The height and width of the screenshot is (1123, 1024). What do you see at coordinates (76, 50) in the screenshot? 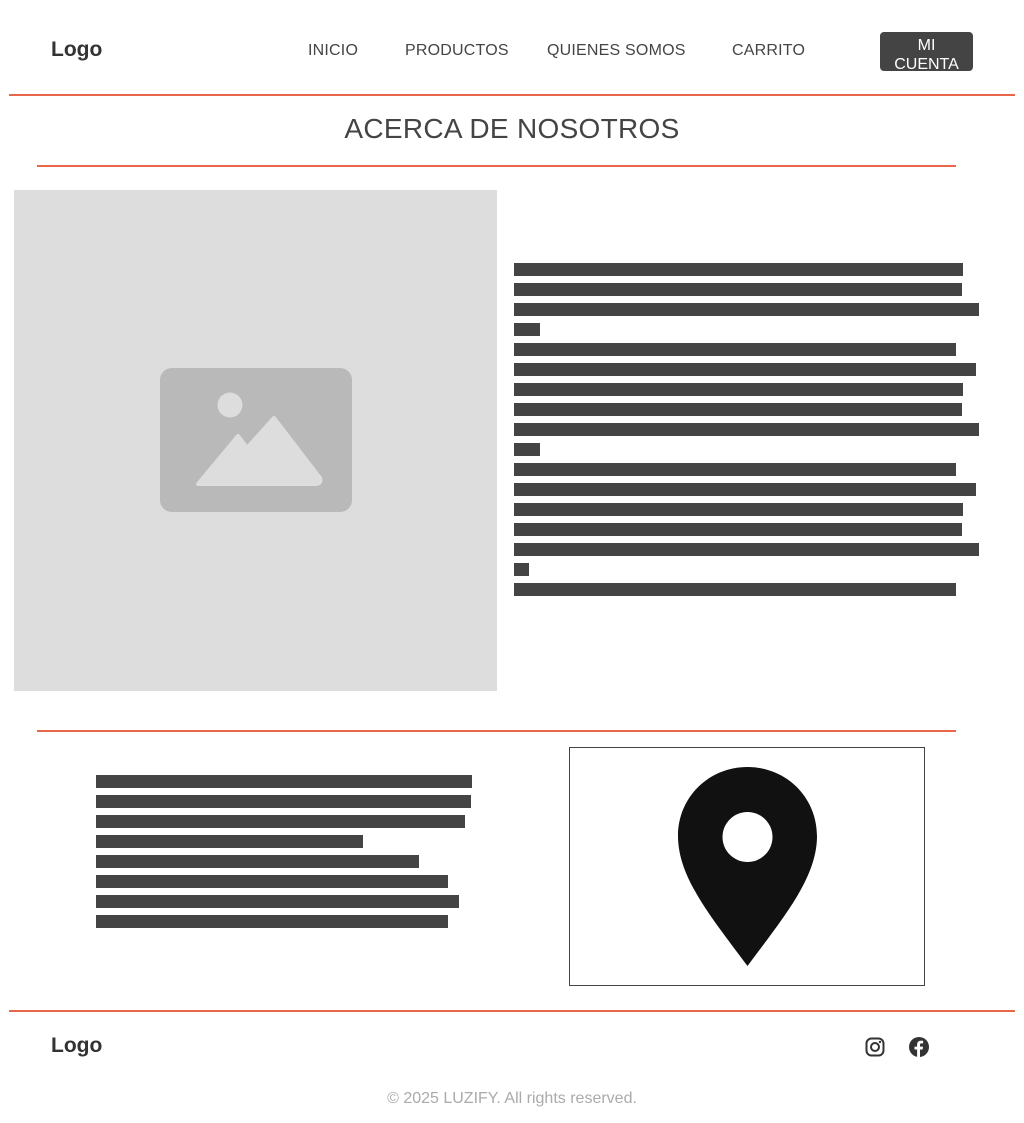
I see `header-logo: Logo` at bounding box center [76, 50].